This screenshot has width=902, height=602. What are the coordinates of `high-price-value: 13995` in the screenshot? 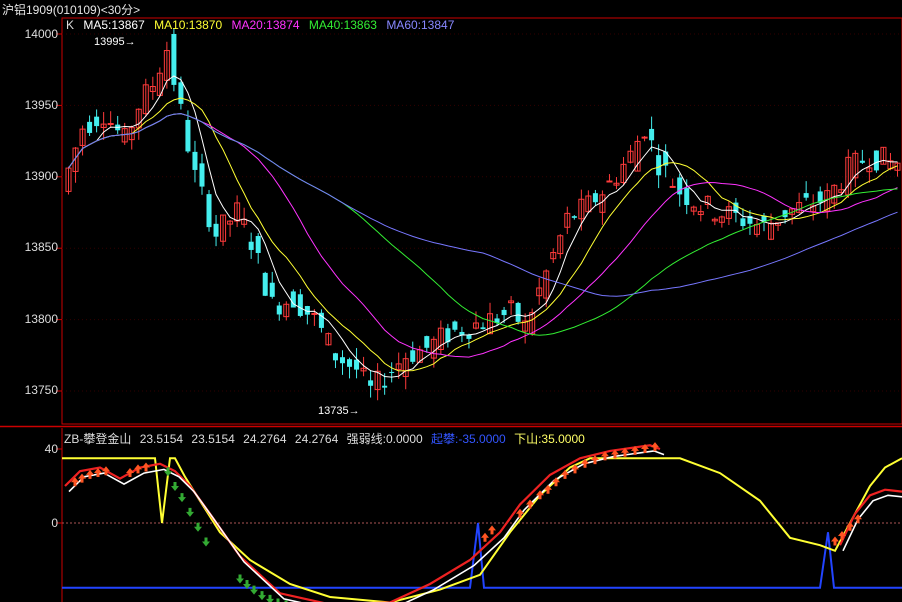 It's located at (109, 42).